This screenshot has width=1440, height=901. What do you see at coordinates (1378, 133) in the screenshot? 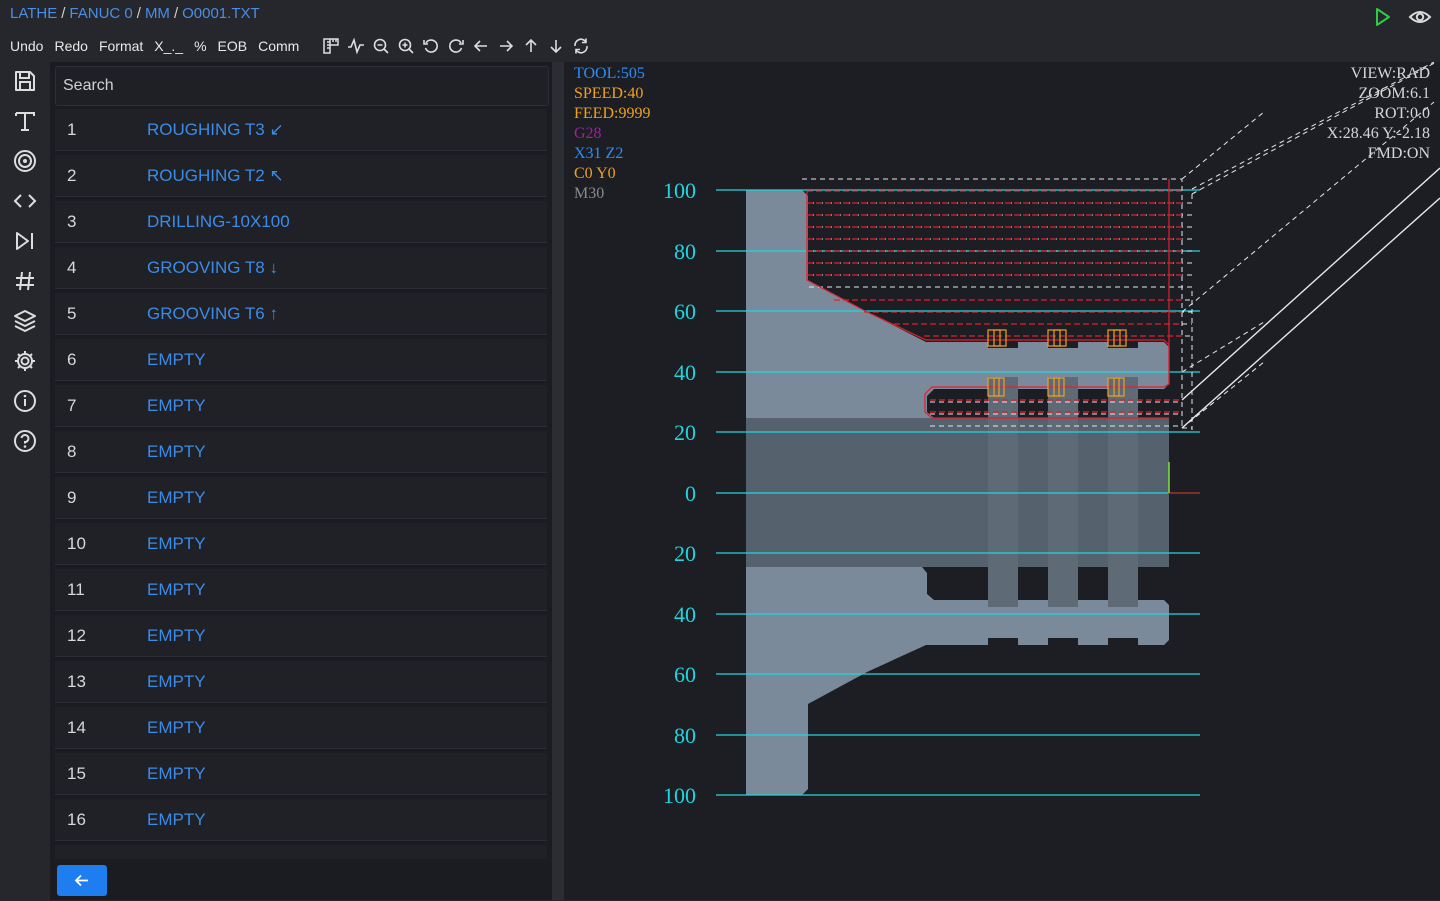
I see `view-status-line: X:28.46 Y:-2.18` at bounding box center [1378, 133].